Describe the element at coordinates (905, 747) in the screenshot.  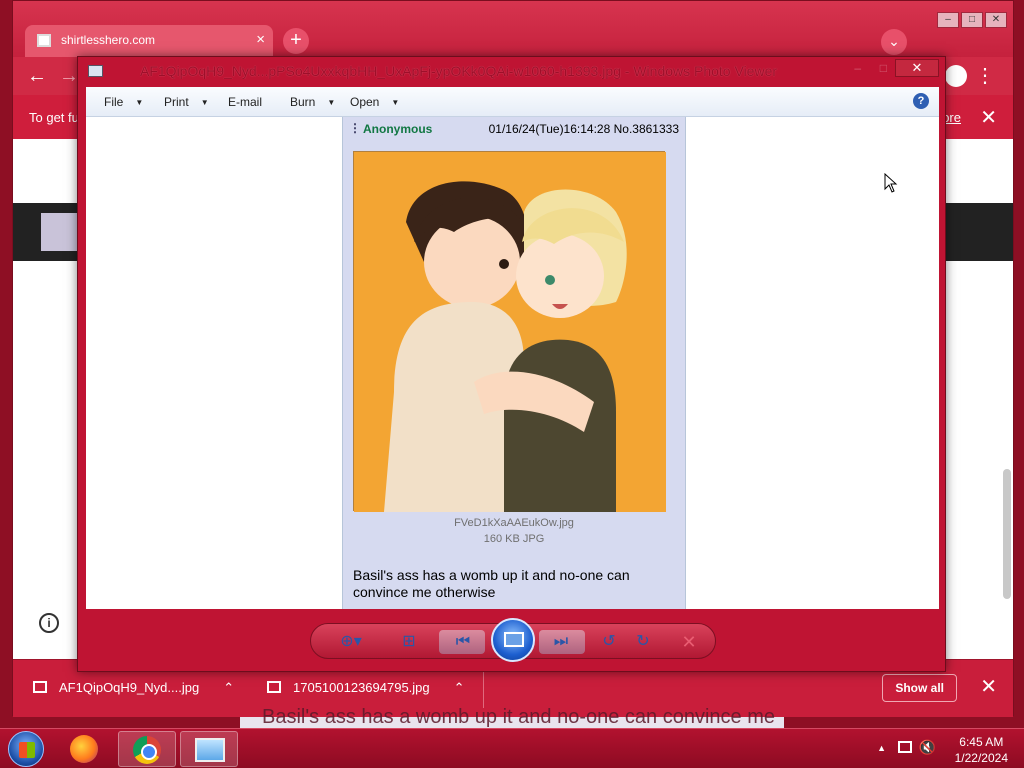
I see `network-icon` at that location.